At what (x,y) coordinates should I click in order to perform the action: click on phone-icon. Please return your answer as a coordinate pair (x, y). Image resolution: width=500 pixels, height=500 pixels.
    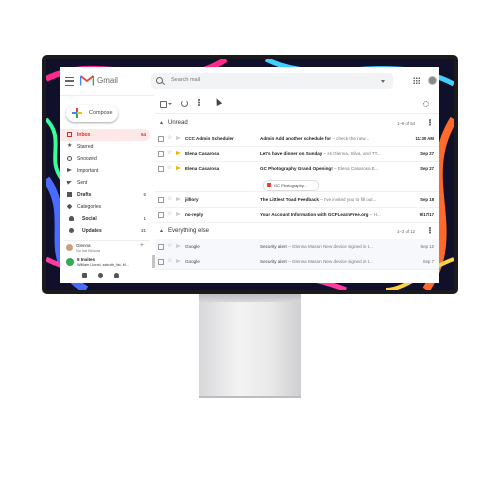
    Looking at the image, I should click on (116, 275).